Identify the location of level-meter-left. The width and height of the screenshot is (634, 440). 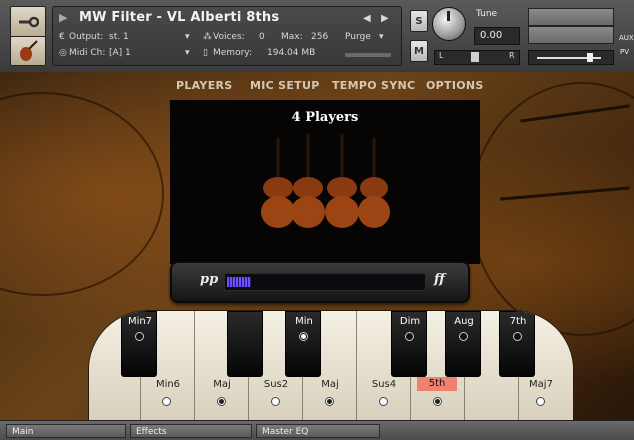
(571, 17).